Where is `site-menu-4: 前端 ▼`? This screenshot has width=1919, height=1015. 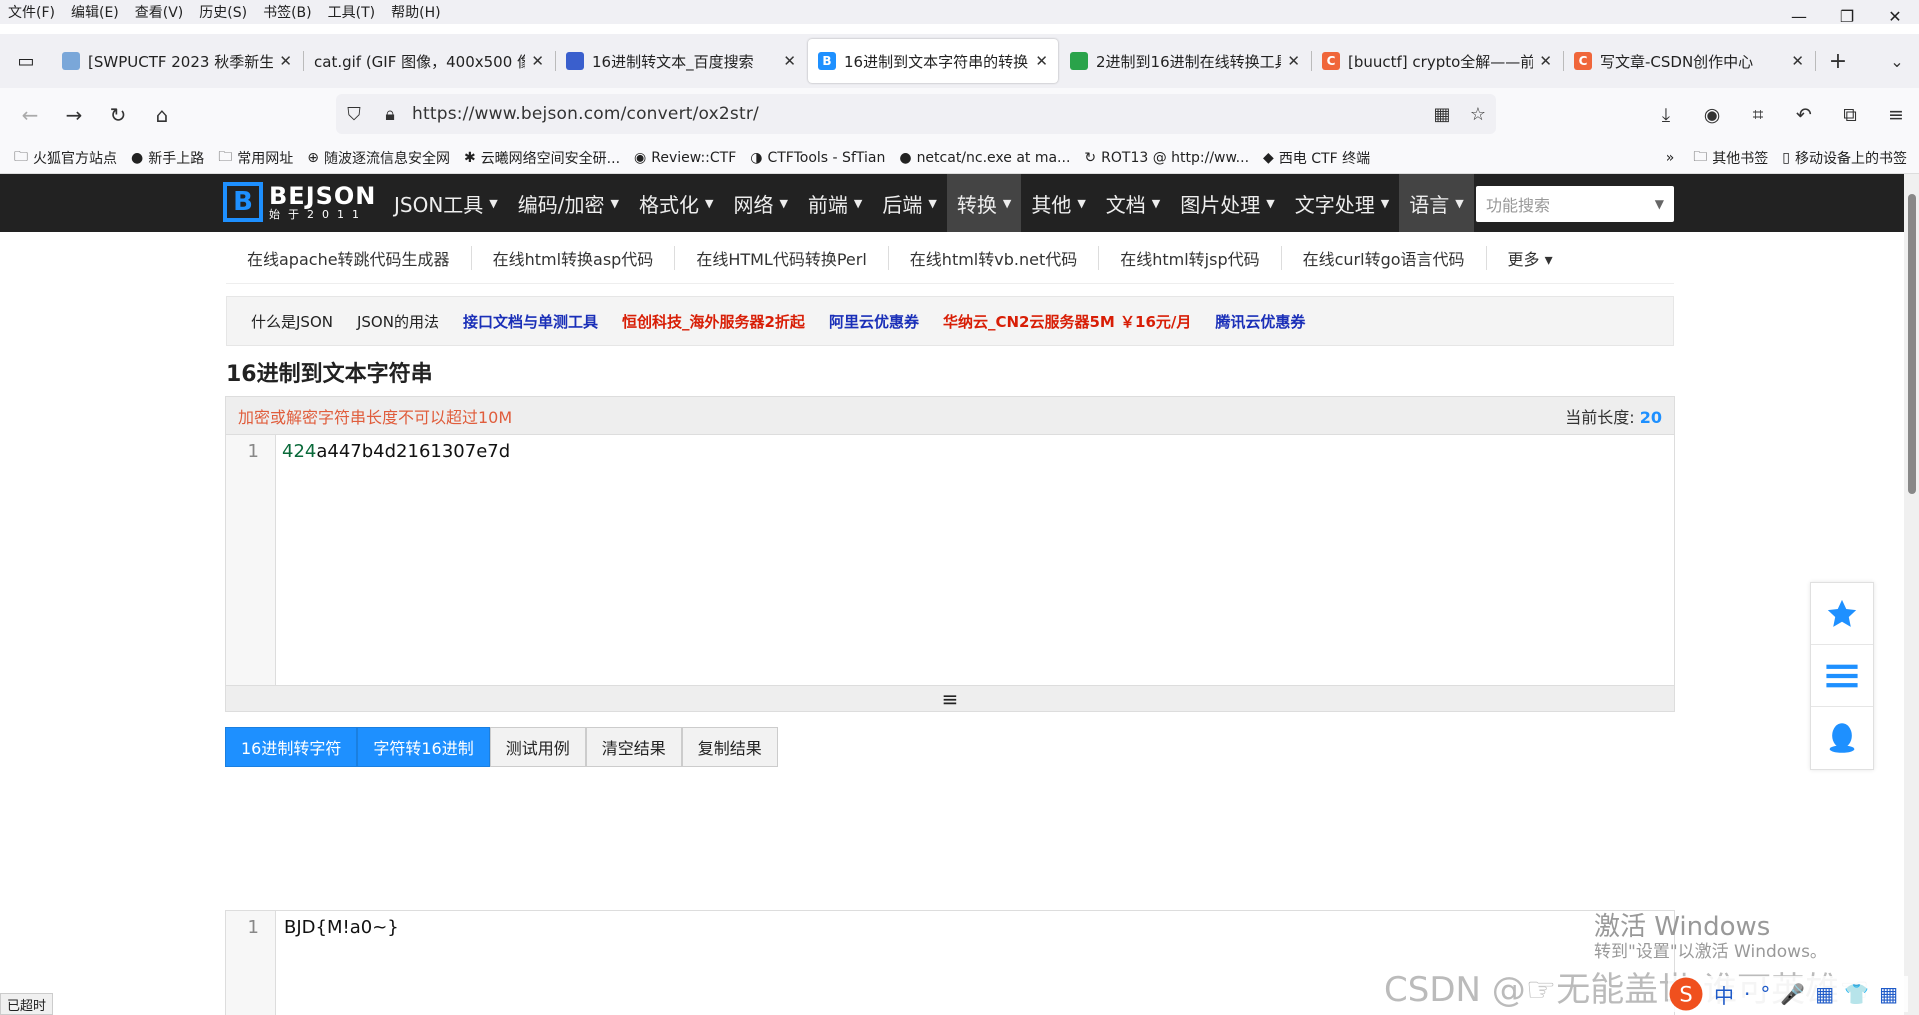
site-menu-4: 前端 ▼ is located at coordinates (835, 203).